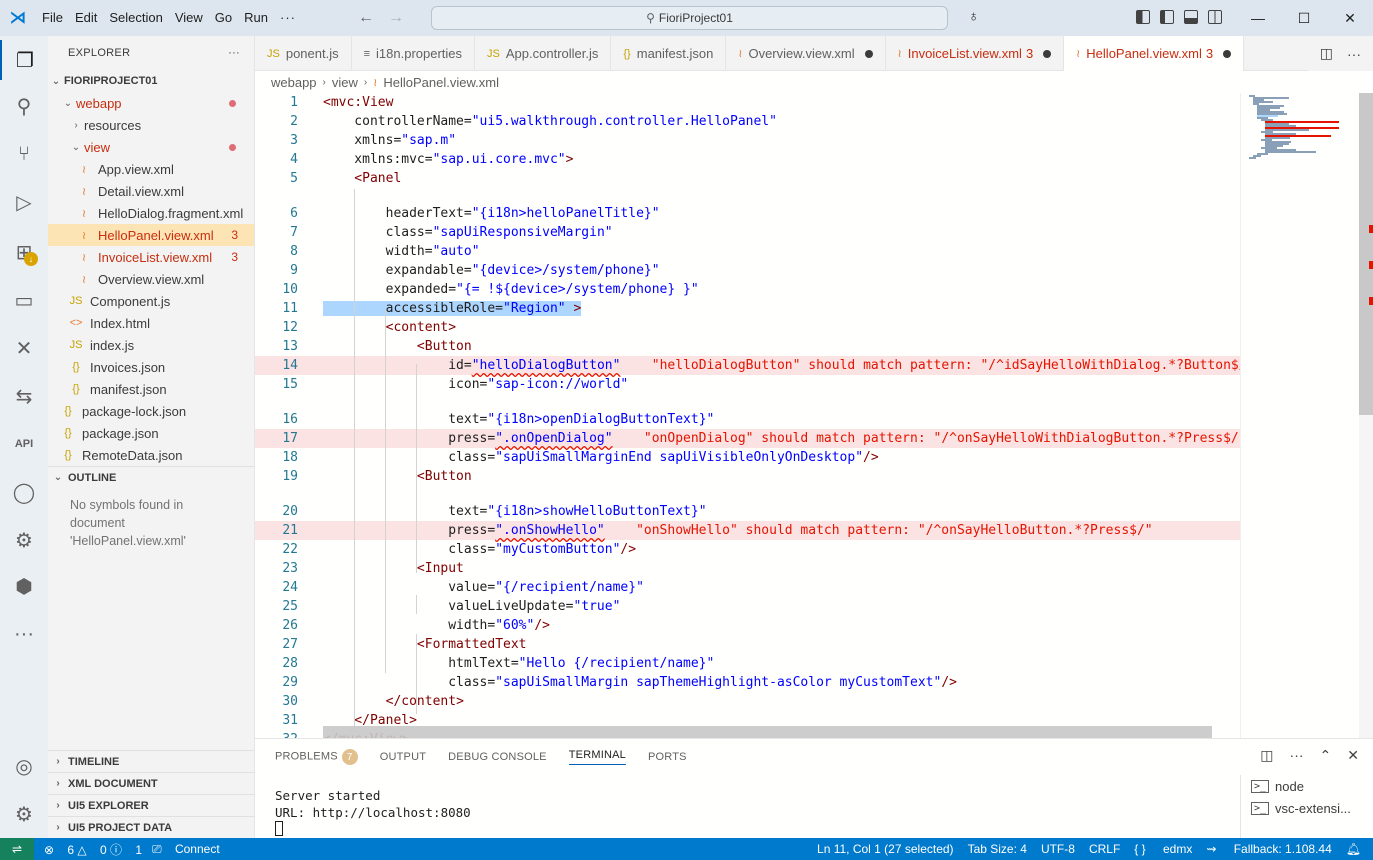 This screenshot has width=1373, height=860. Describe the element at coordinates (747, 568) in the screenshot. I see `code-line: 23 <Input` at that location.